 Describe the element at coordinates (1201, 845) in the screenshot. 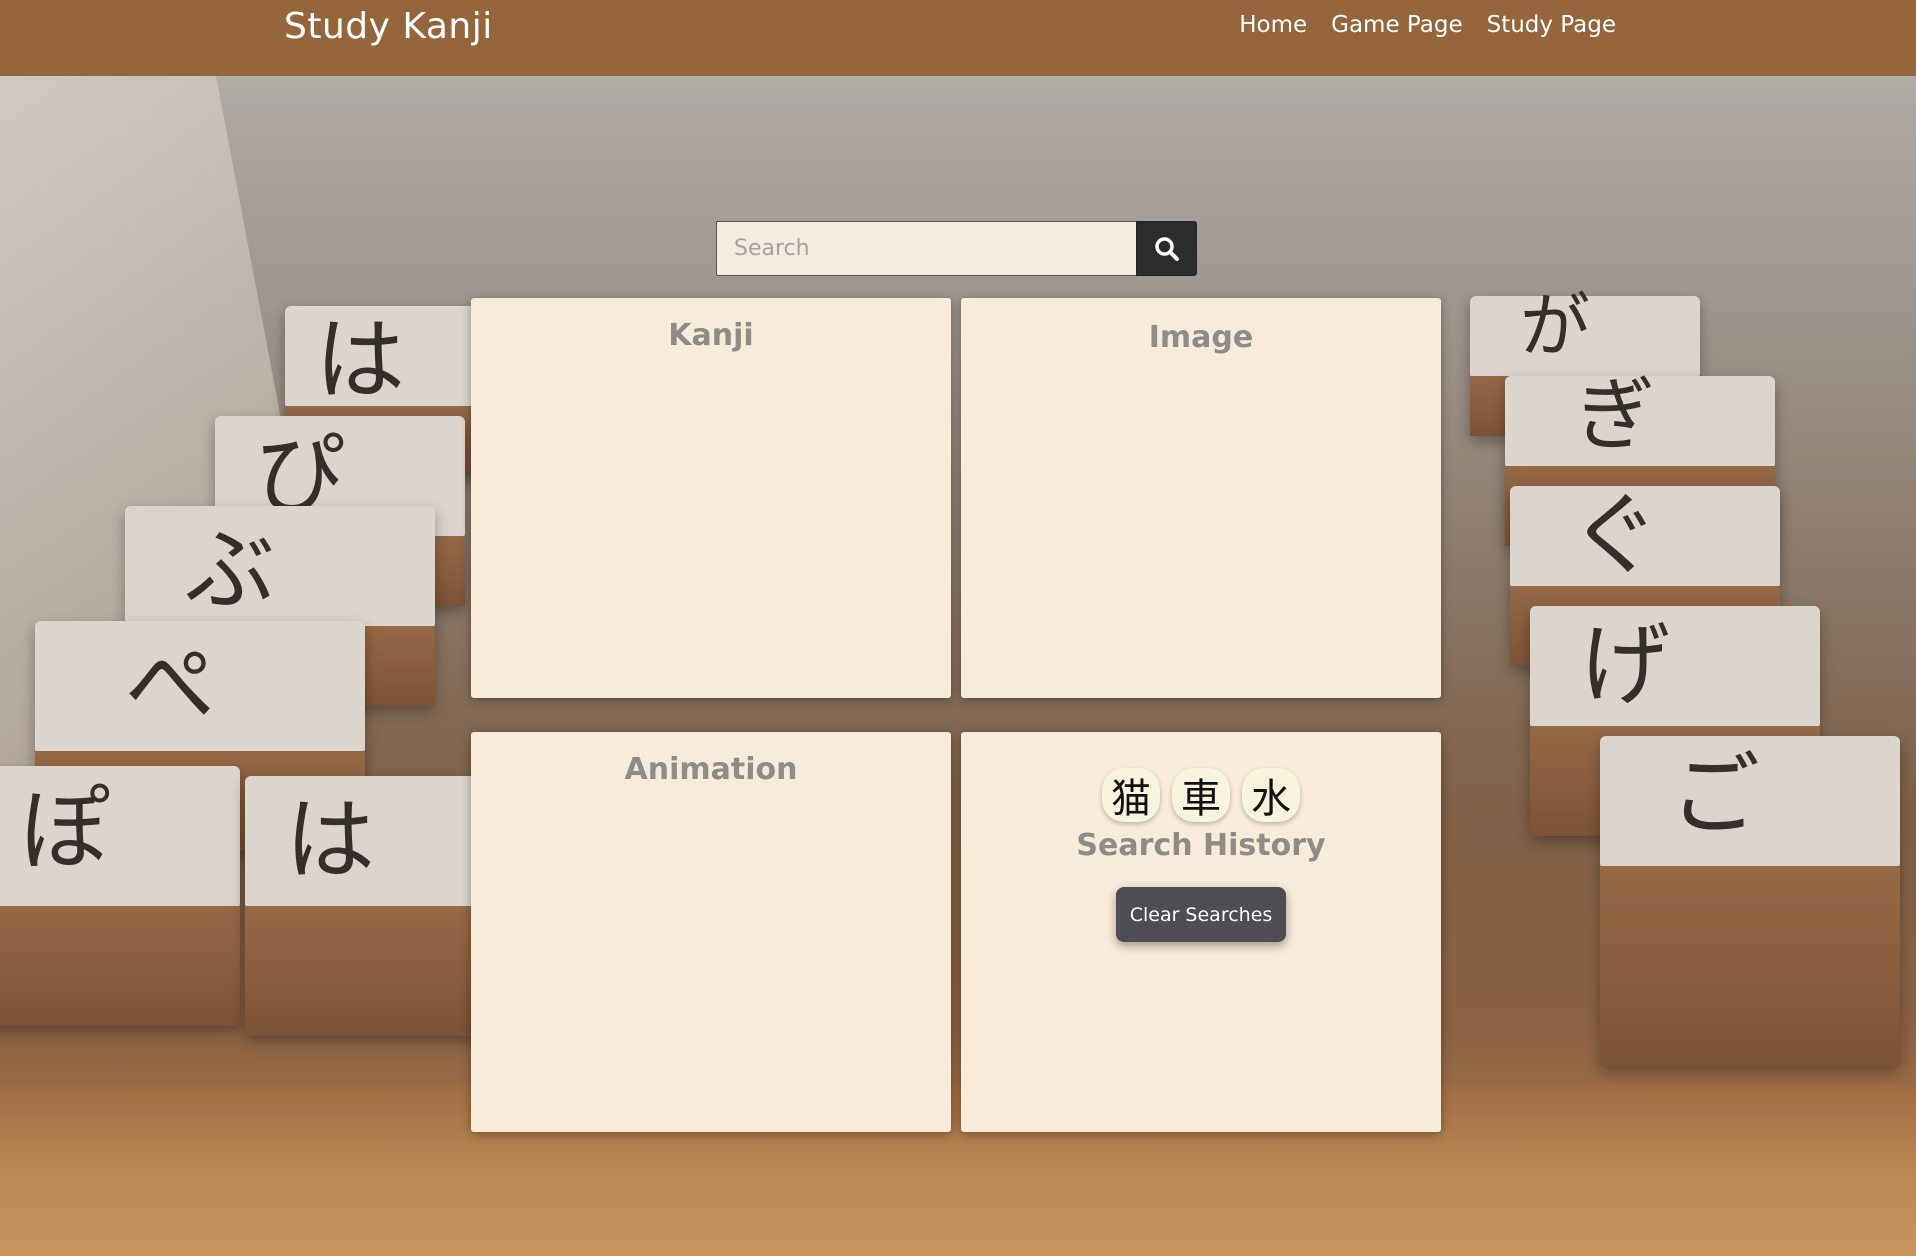

I see `search-history-title: Search History` at that location.